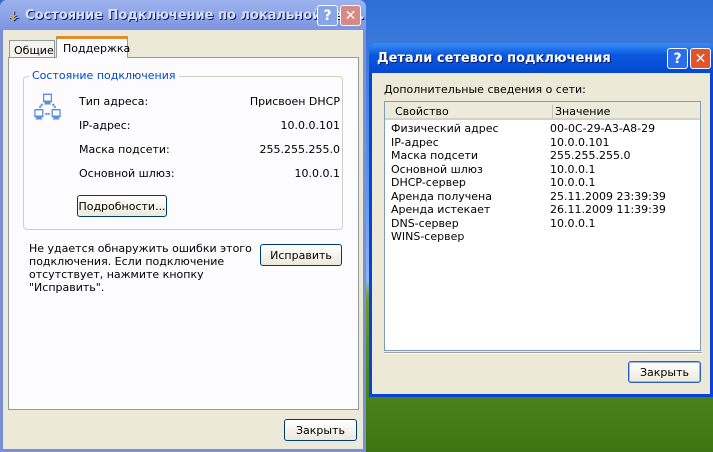  What do you see at coordinates (93, 47) in the screenshot?
I see `tab-support: Поддержка` at bounding box center [93, 47].